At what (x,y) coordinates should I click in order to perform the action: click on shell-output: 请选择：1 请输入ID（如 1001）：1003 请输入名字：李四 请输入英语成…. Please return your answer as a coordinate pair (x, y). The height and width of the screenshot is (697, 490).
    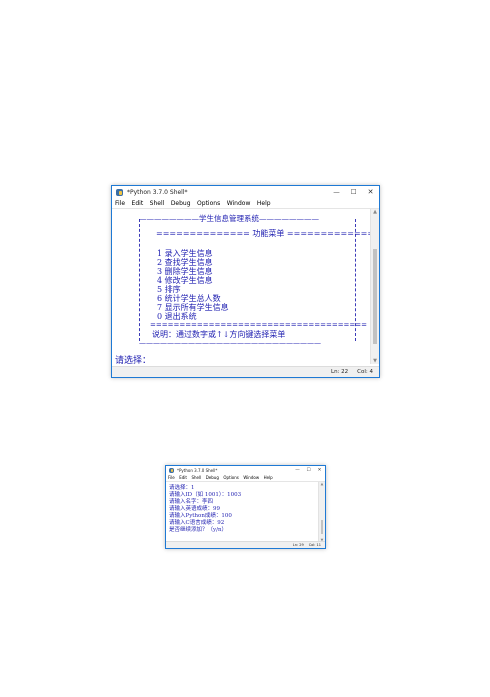
    Looking at the image, I should click on (242, 512).